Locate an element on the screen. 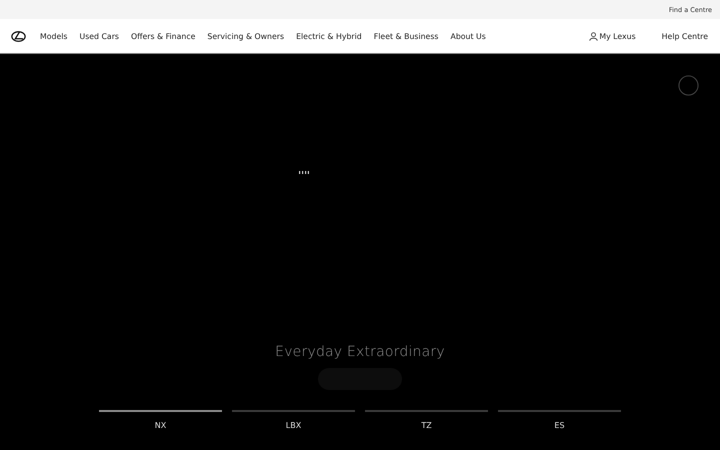 The height and width of the screenshot is (450, 720). hero-headline: Everyday Extraordinary is located at coordinates (360, 352).